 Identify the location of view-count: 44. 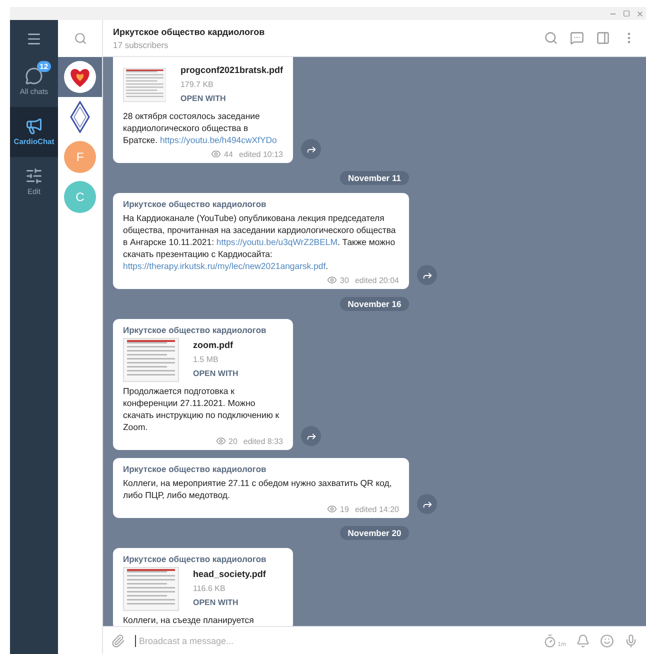
(228, 154).